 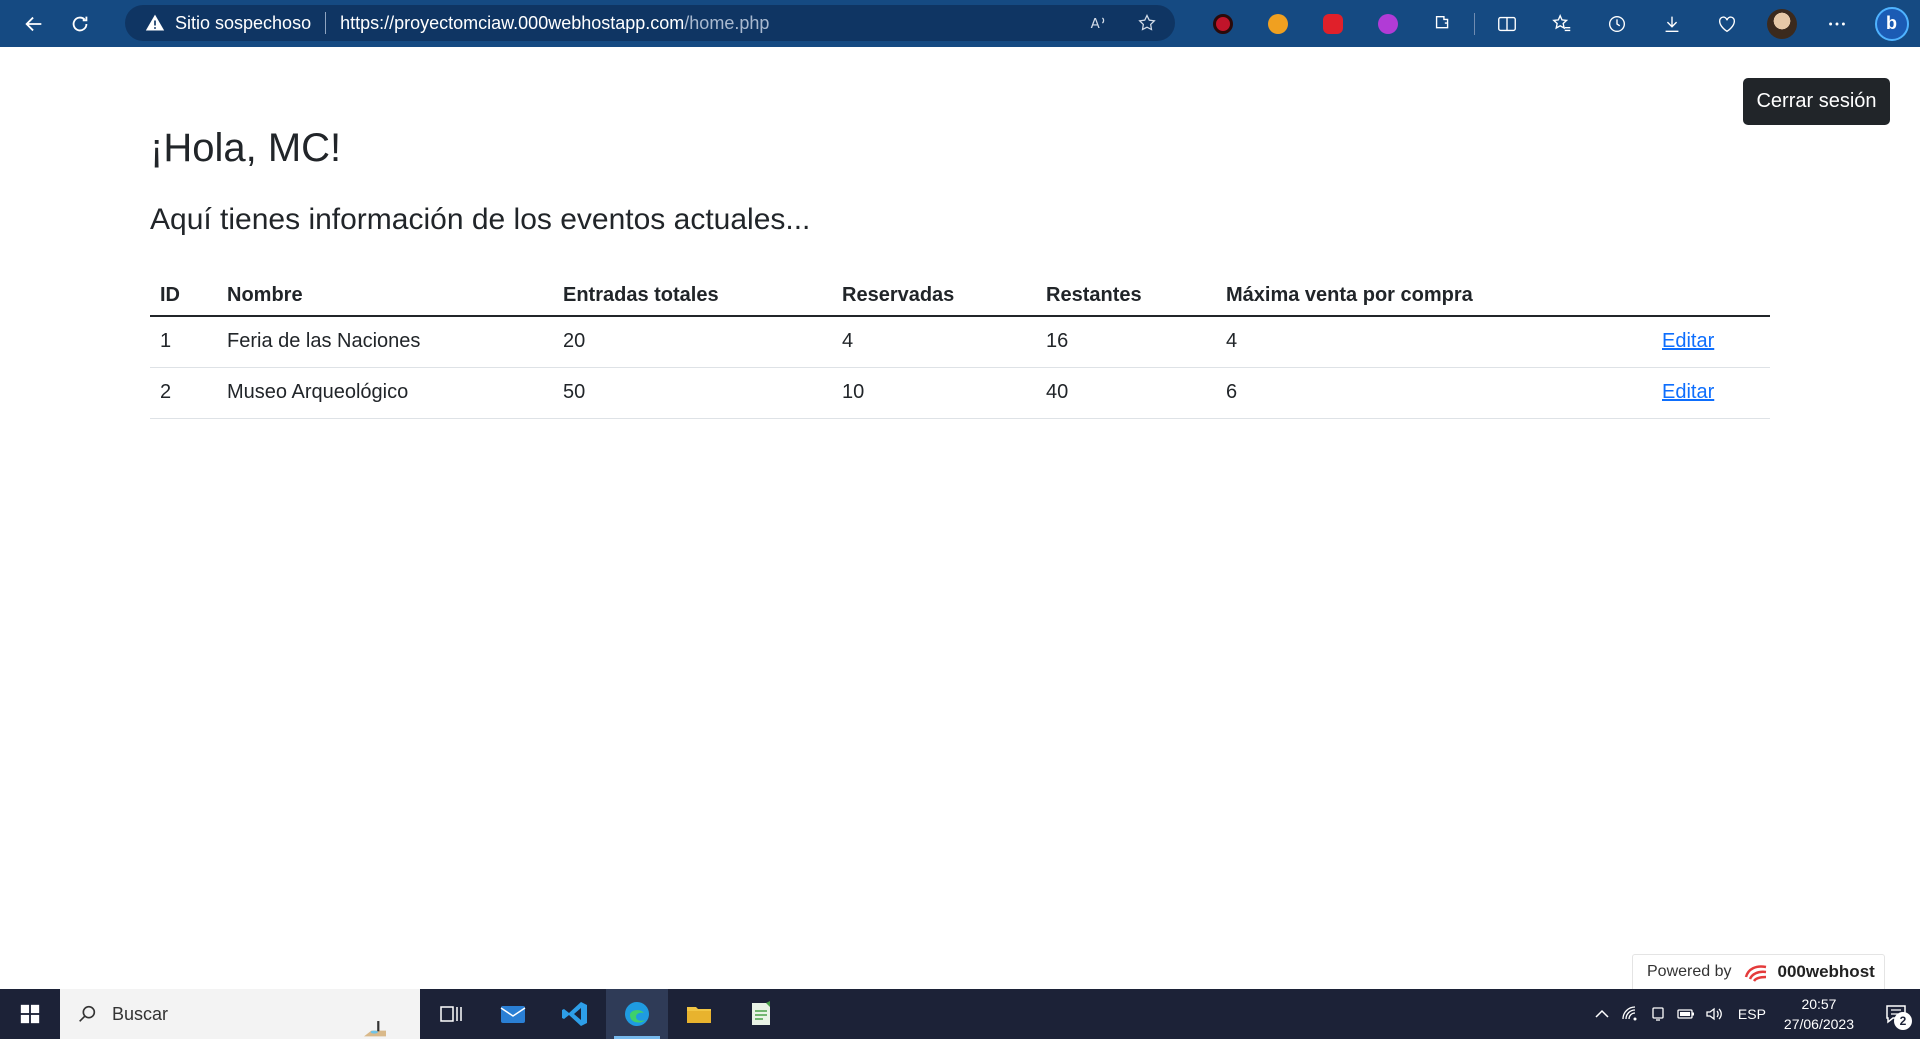 I want to click on performance-icon, so click(x=1726, y=23).